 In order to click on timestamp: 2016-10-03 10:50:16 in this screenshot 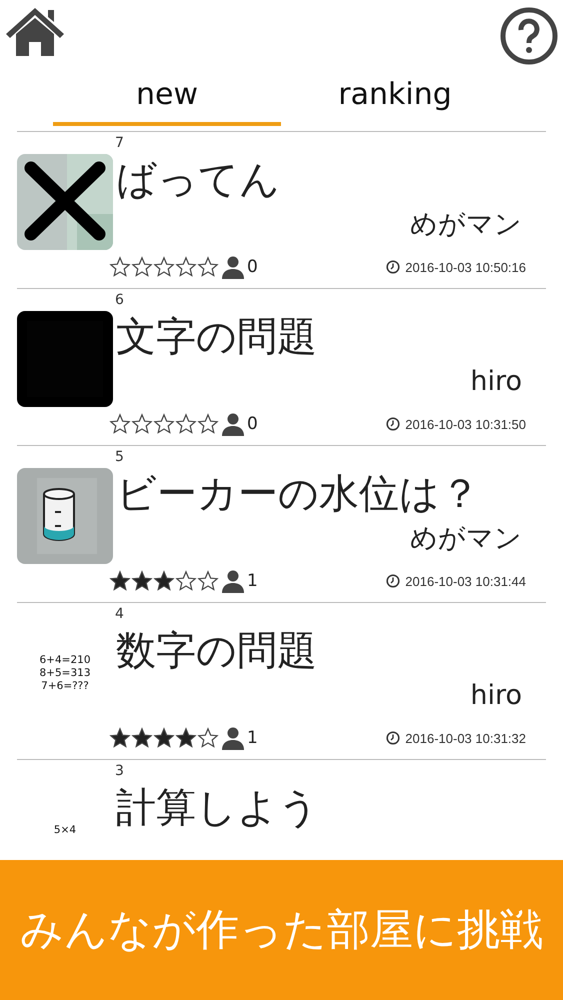, I will do `click(465, 267)`.